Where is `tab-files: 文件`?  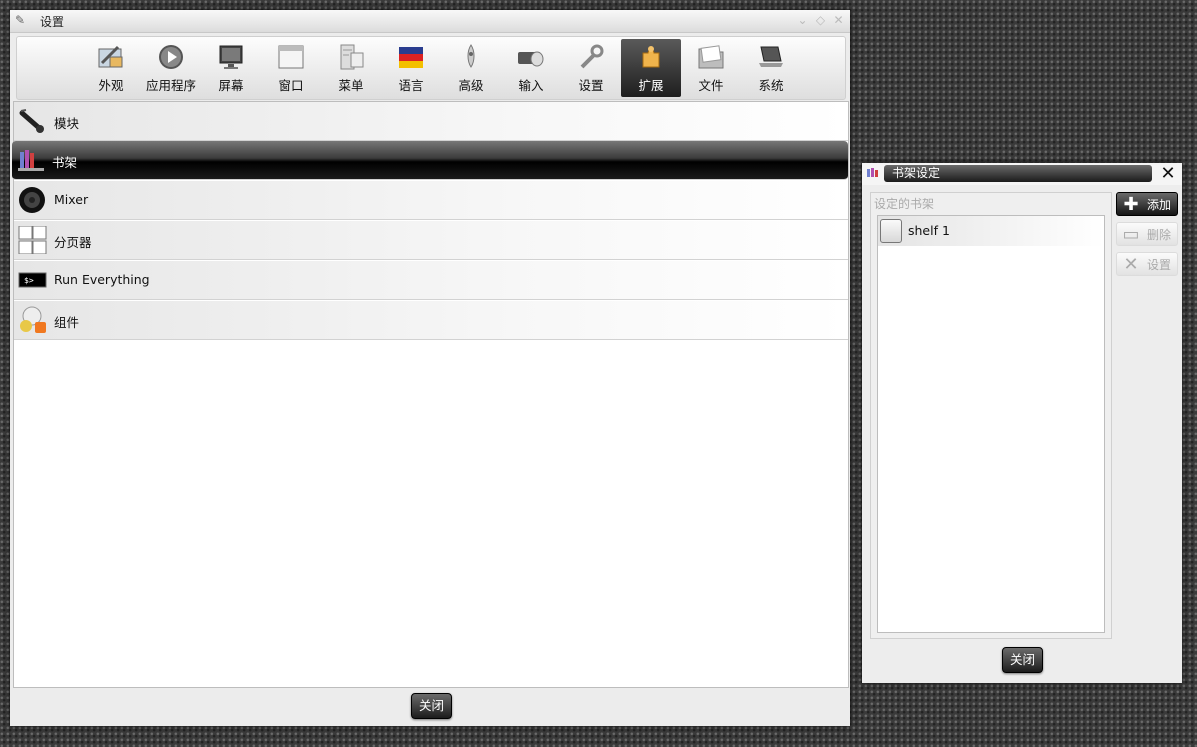 tab-files: 文件 is located at coordinates (711, 68).